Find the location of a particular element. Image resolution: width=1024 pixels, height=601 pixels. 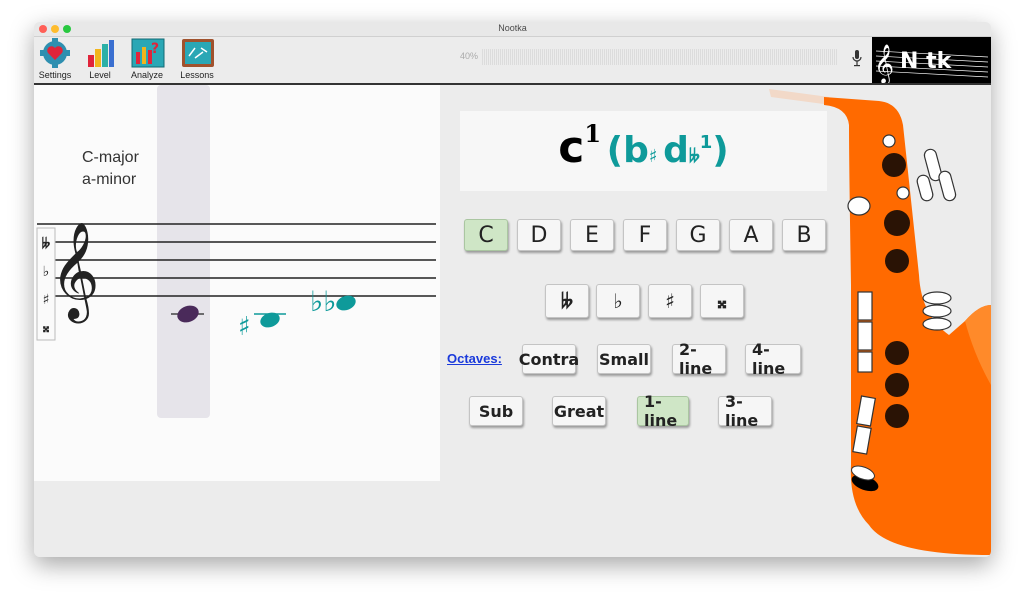

enharmonic-note-d-double-flat: ♭♭ is located at coordinates (333, 301).